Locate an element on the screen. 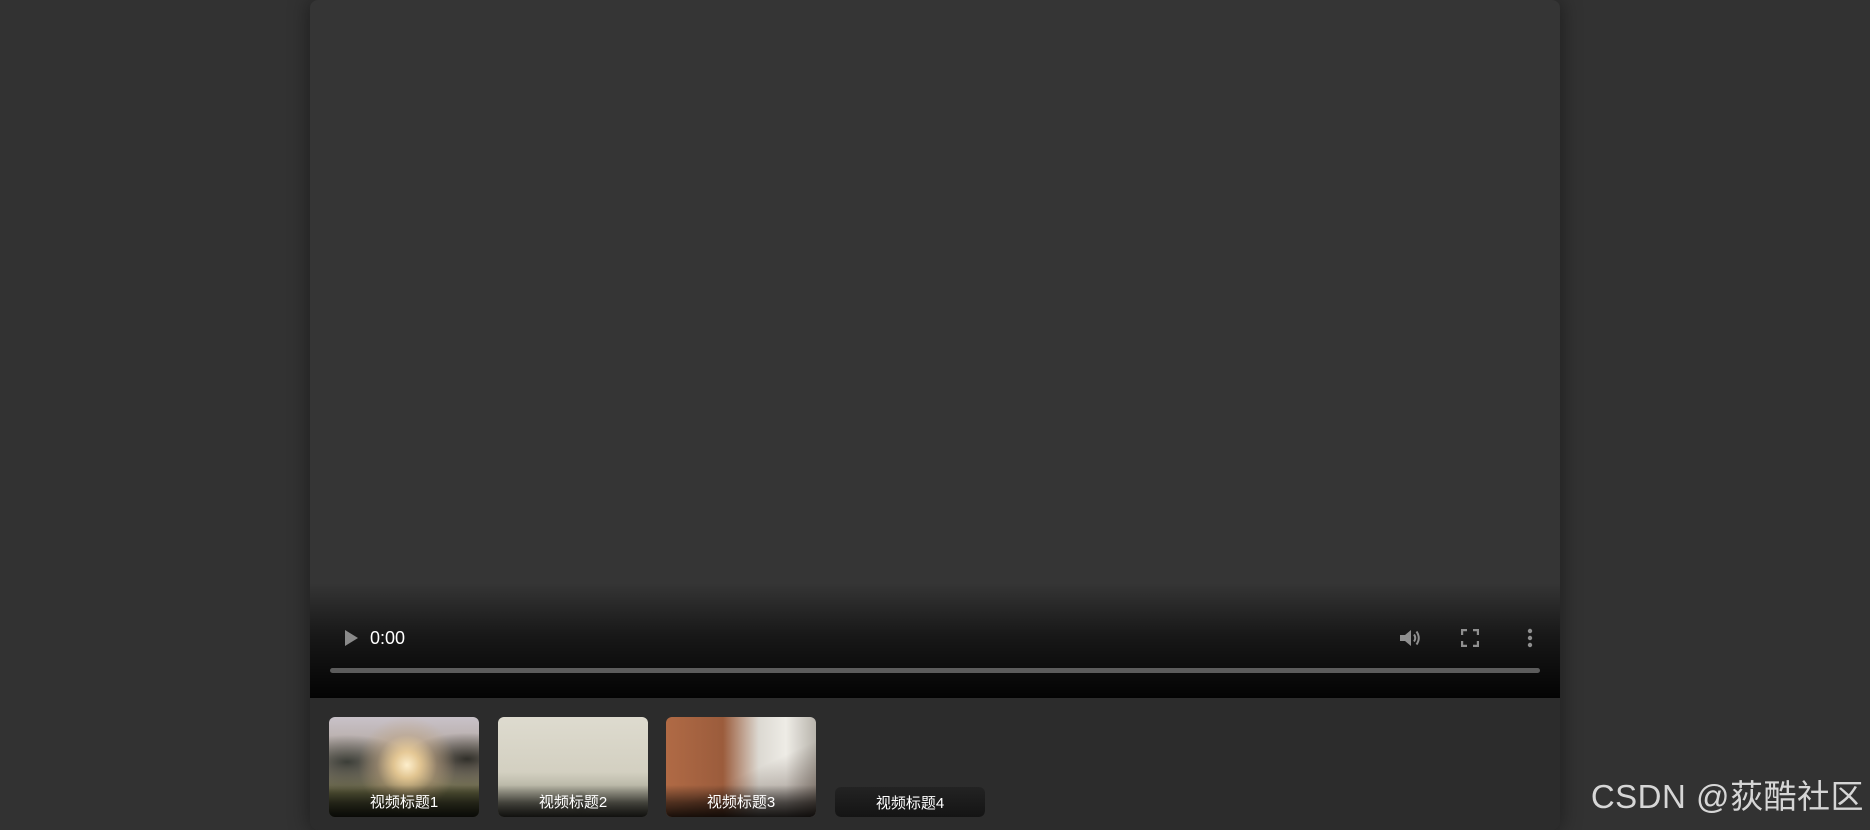  more-vertical-icon is located at coordinates (1530, 638).